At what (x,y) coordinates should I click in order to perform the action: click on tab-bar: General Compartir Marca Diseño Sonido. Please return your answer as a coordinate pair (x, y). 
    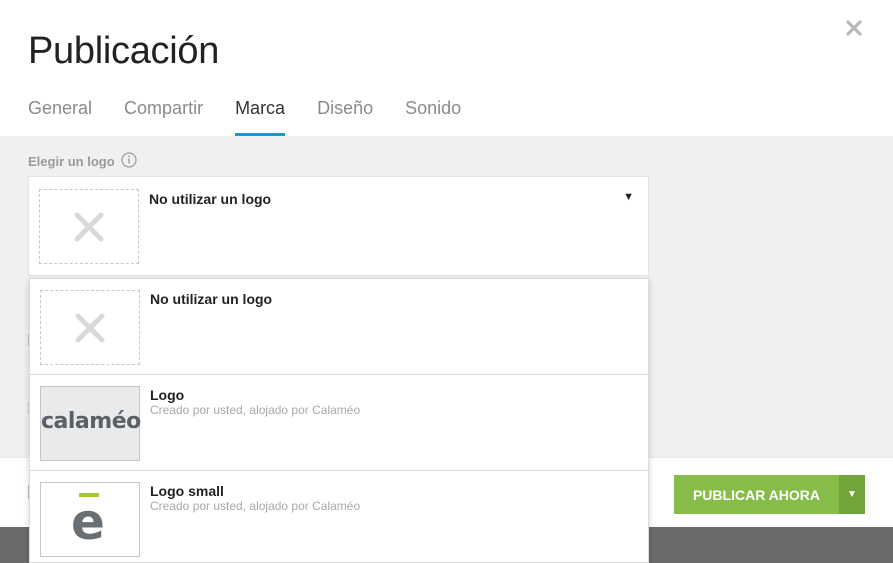
    Looking at the image, I should click on (260, 116).